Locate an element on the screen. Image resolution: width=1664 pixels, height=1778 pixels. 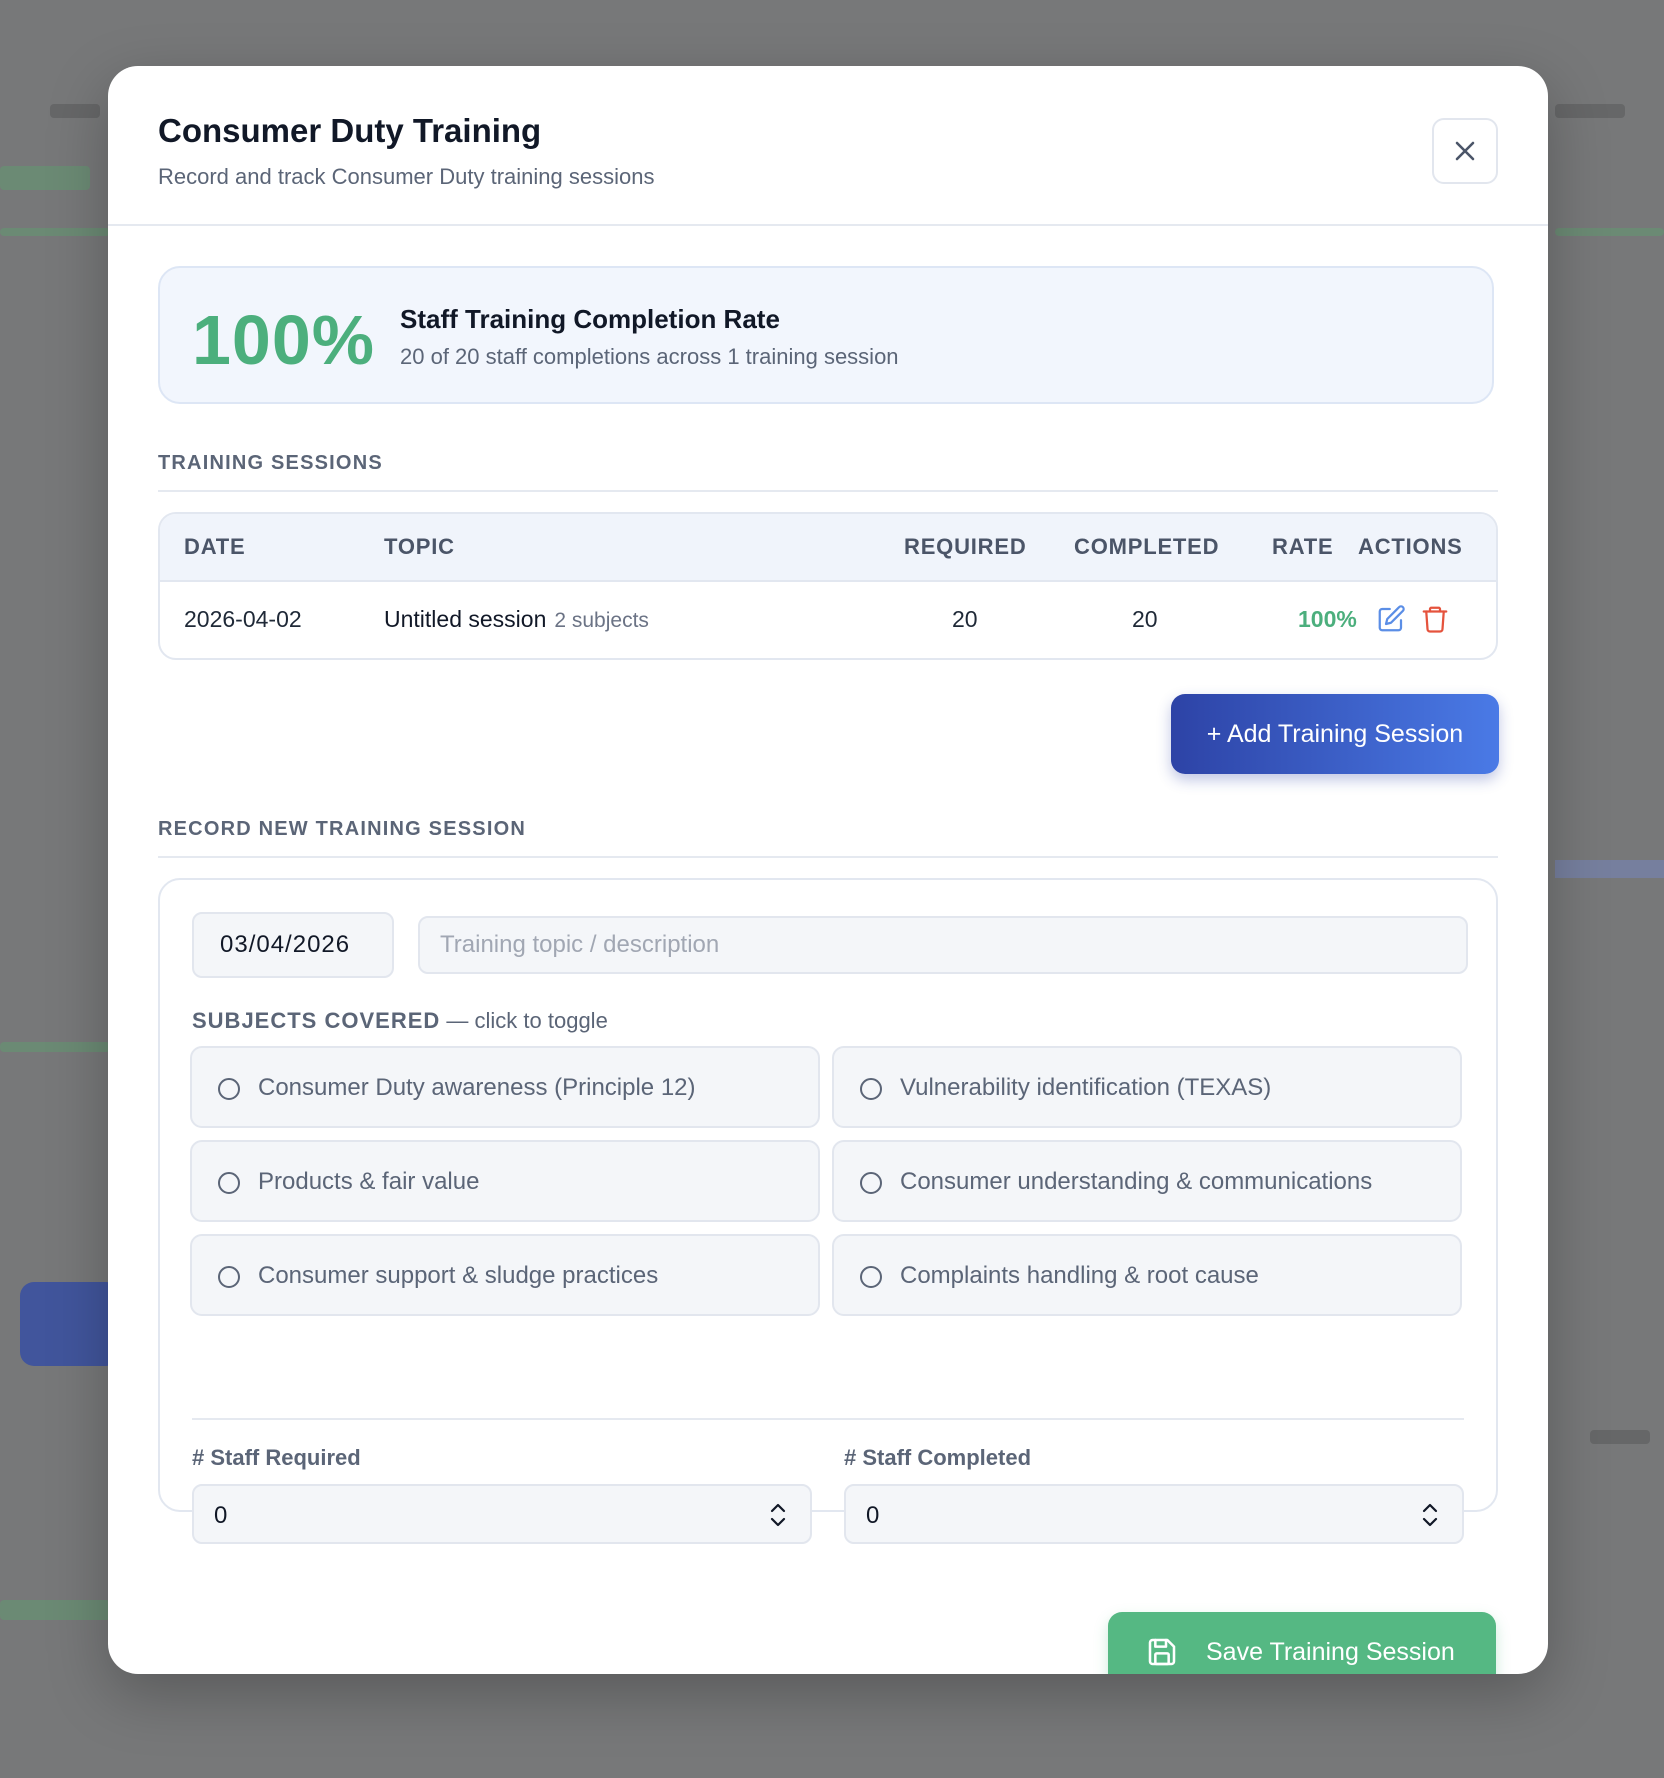
subject-label: Products & fair value is located at coordinates (369, 1181).